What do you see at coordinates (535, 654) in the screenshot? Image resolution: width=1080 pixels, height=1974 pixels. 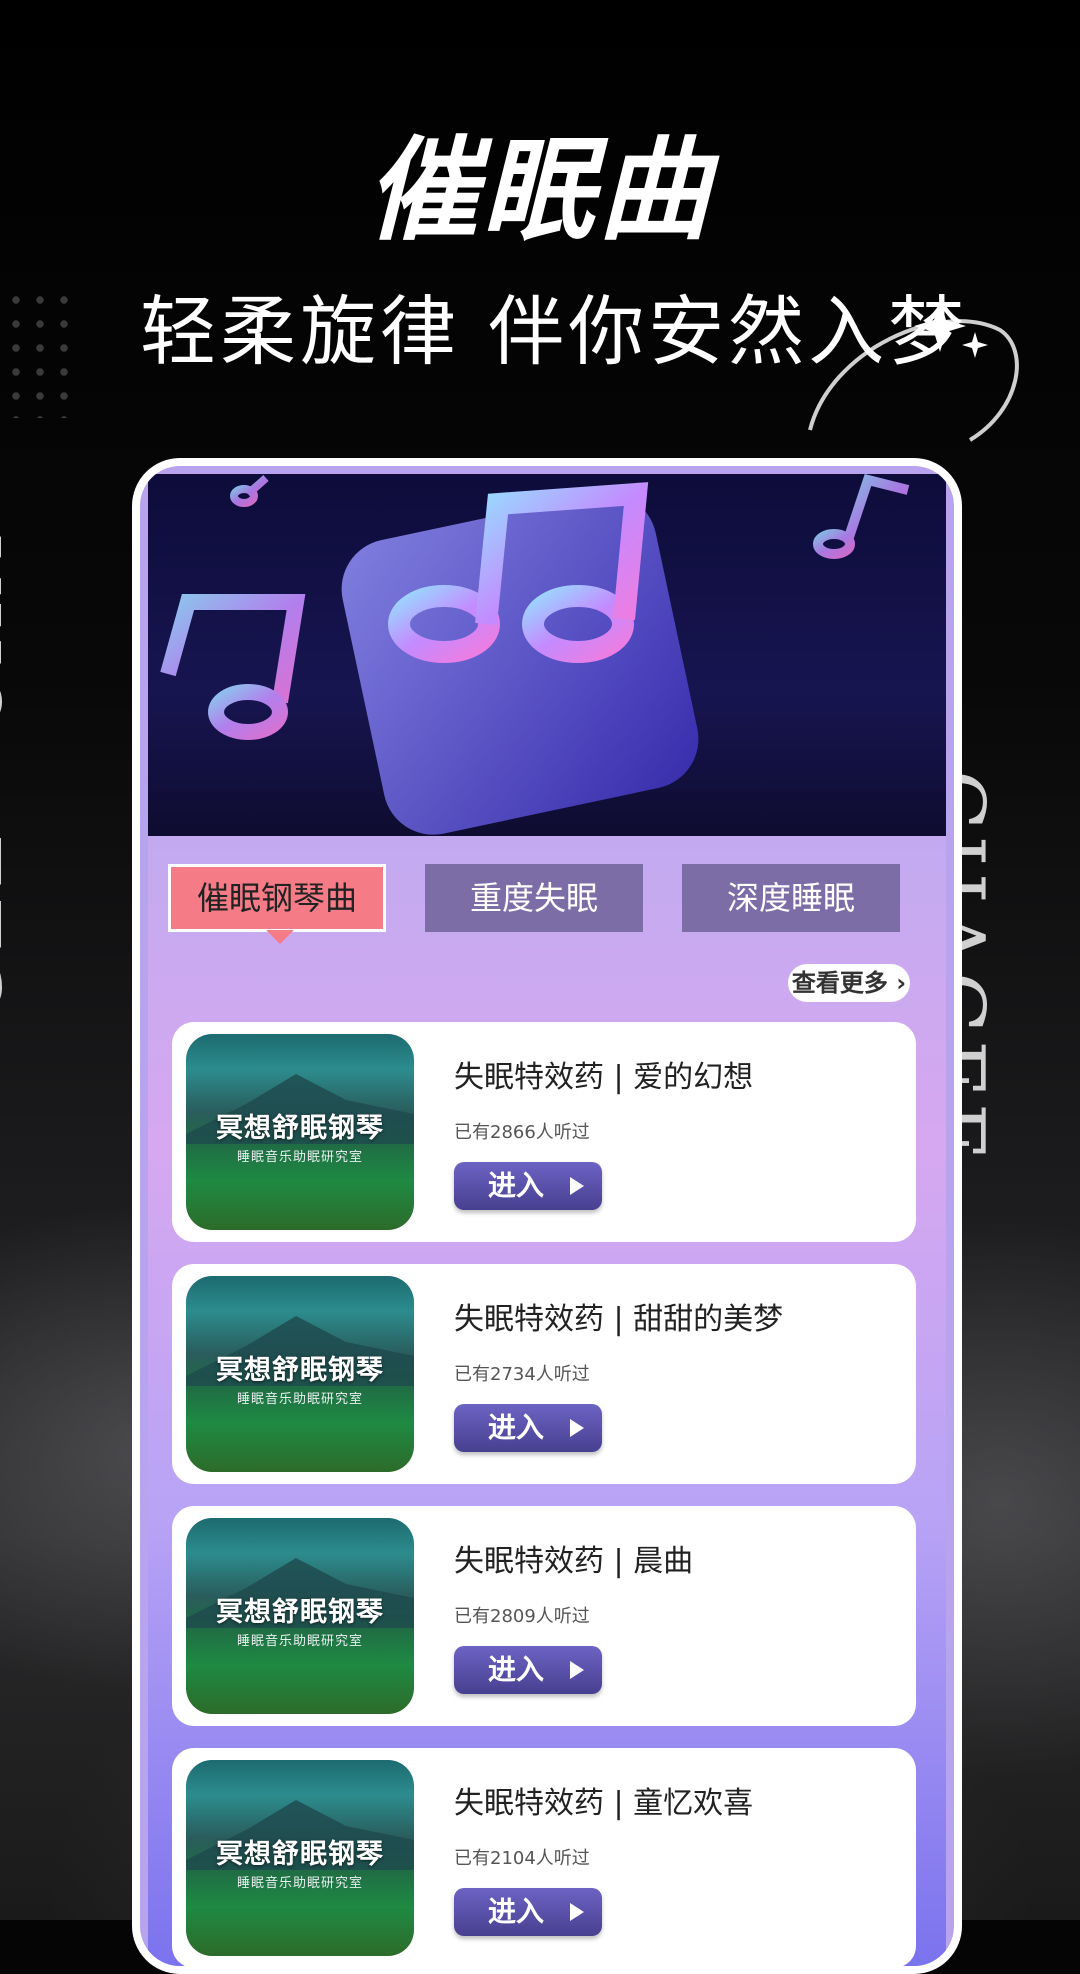 I see `music-note-icon` at bounding box center [535, 654].